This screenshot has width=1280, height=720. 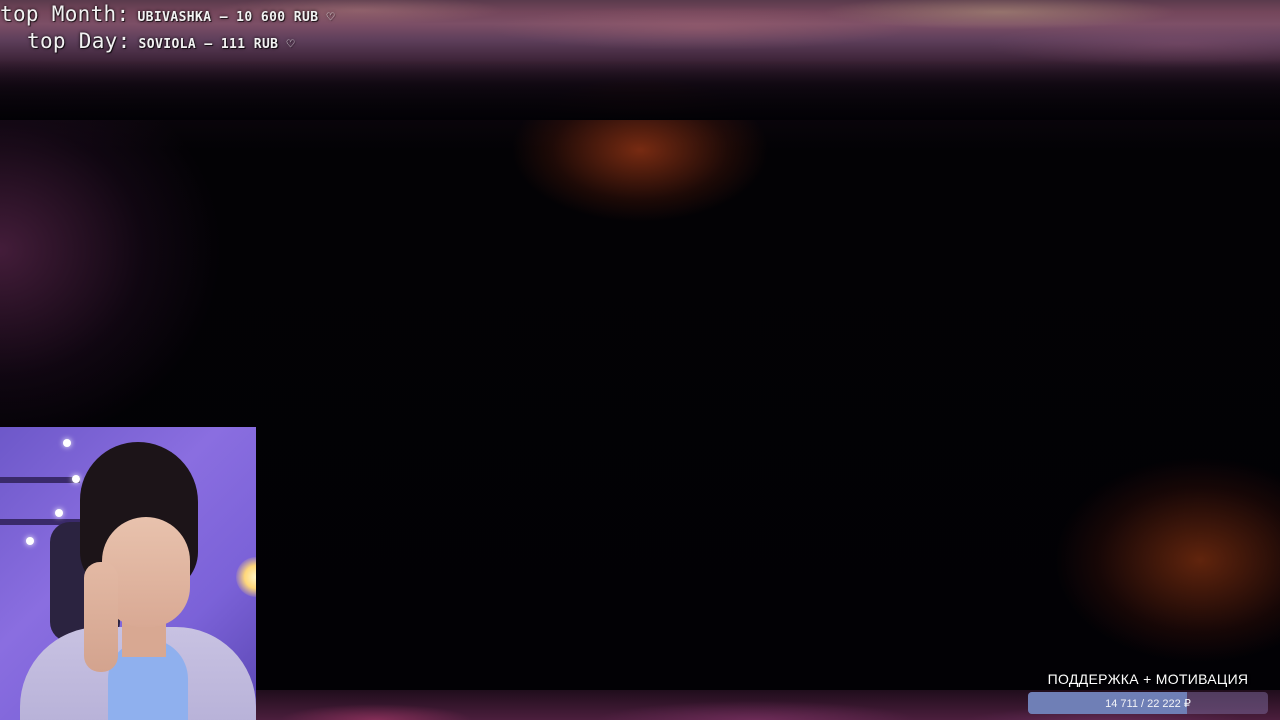 I want to click on donation-goal-widget: ПОДДЕРЖКА + МОТИВАЦИЯ 14 711 / 22 222 ₽, so click(x=1148, y=692).